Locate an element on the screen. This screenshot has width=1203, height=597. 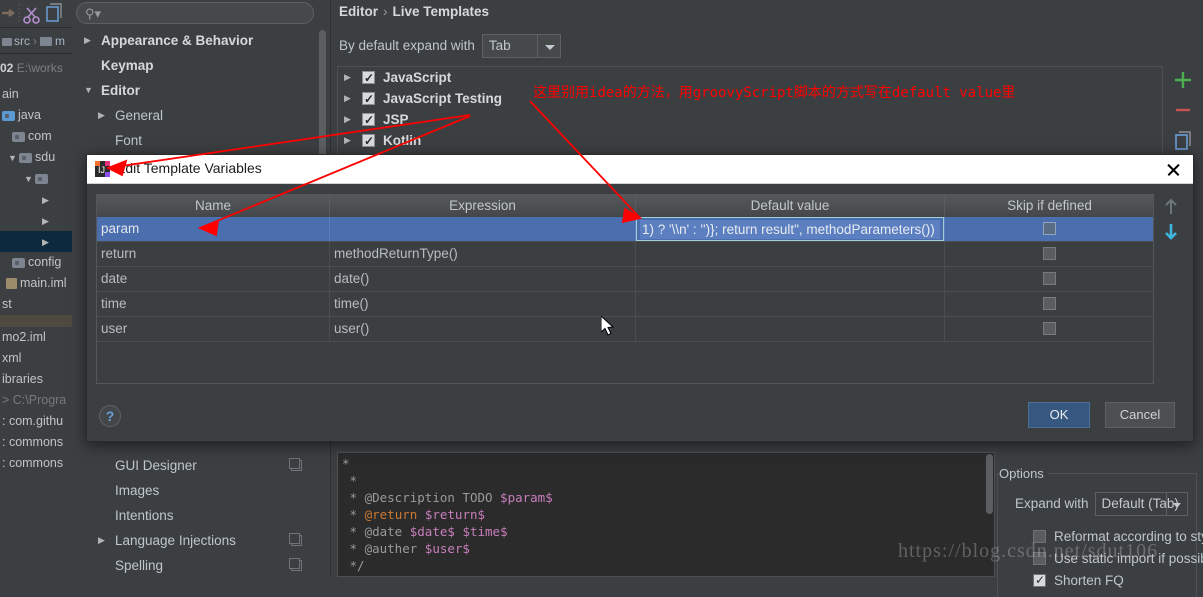
sidebar-item-images: Images is located at coordinates (201, 490).